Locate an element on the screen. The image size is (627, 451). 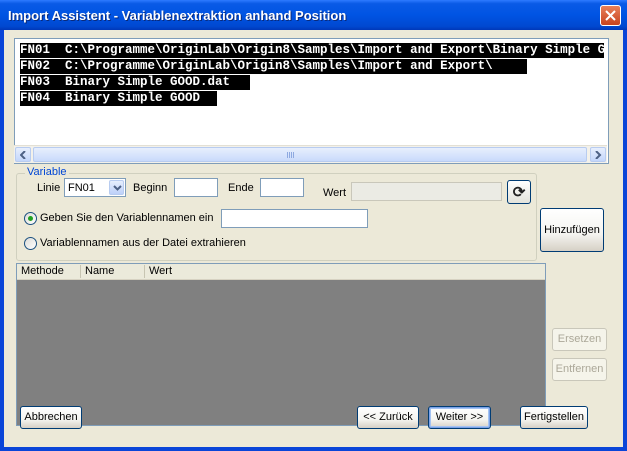
ende-input is located at coordinates (282, 187).